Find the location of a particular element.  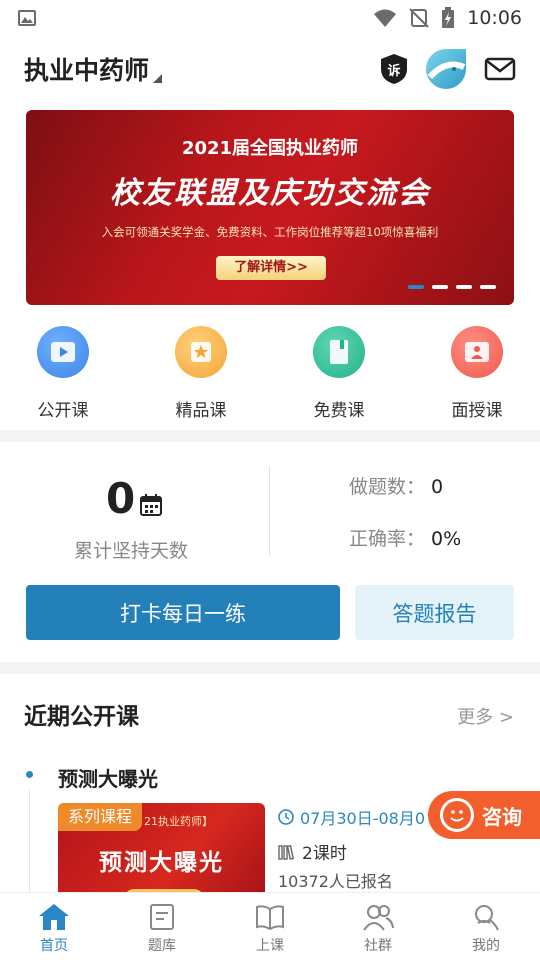

questions-label: 做题数： is located at coordinates (387, 487).